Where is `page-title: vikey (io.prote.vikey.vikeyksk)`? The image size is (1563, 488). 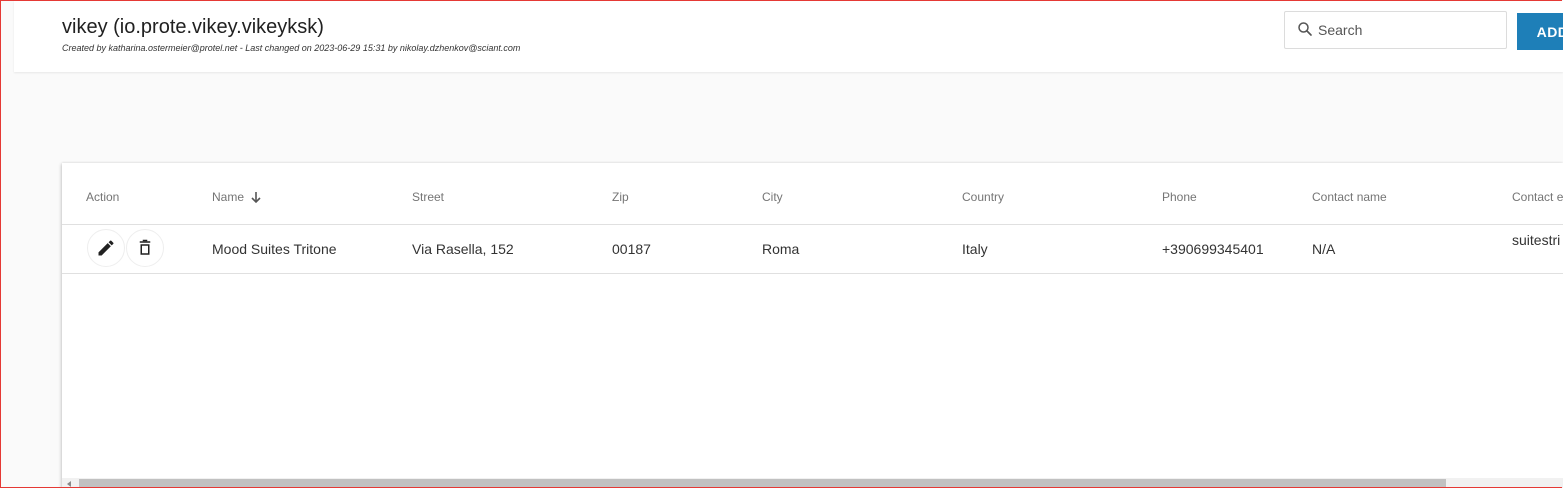 page-title: vikey (io.prote.vikey.vikeyksk) is located at coordinates (193, 27).